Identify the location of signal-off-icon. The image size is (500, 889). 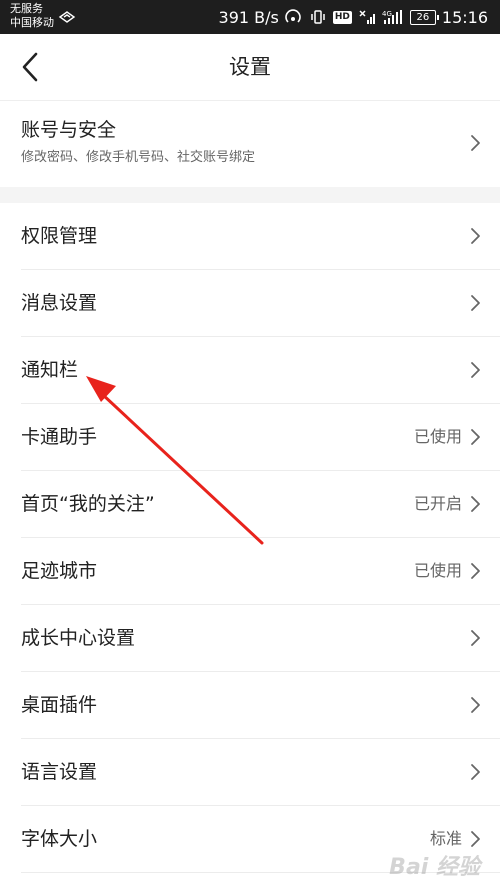
(367, 17).